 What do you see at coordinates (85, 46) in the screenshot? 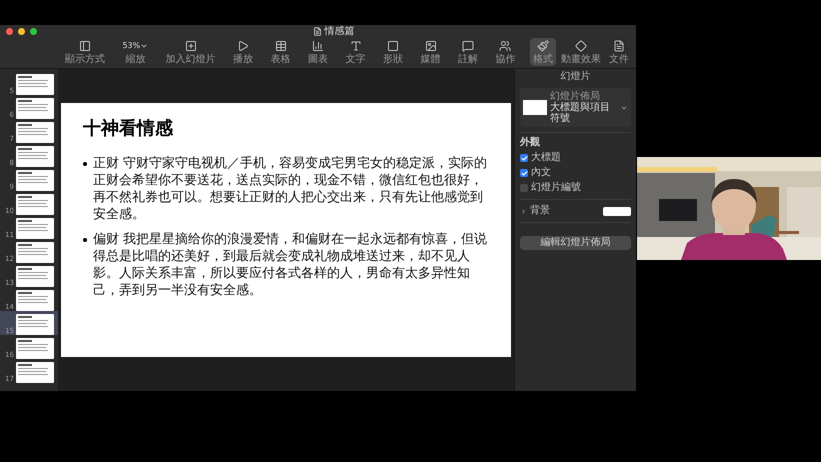
I see `sidebar-icon` at bounding box center [85, 46].